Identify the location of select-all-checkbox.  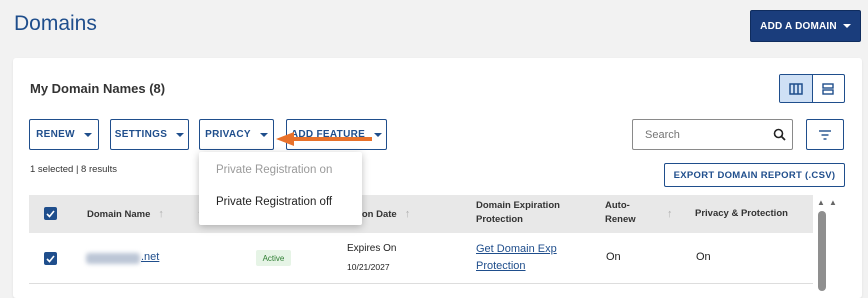
(50, 213).